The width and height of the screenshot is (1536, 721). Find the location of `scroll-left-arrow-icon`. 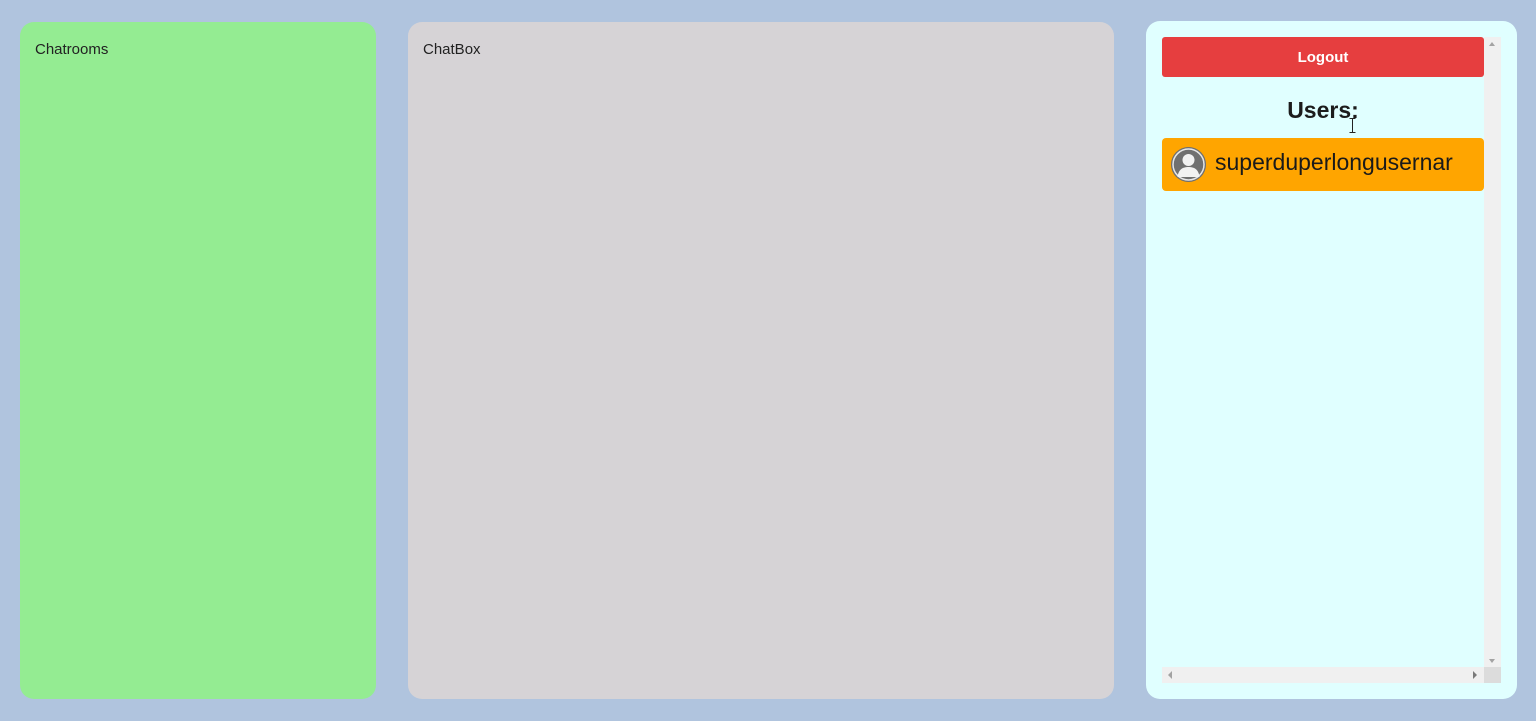

scroll-left-arrow-icon is located at coordinates (1170, 675).